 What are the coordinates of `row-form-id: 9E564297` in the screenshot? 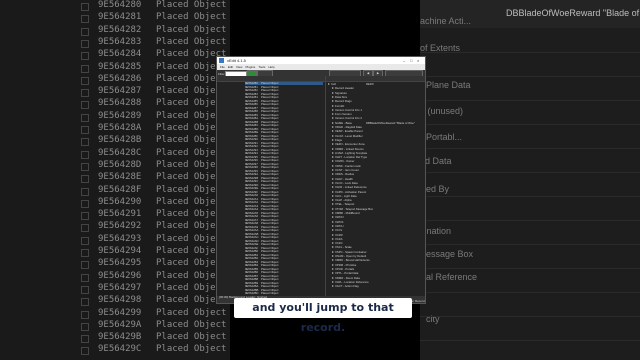 It's located at (120, 287).